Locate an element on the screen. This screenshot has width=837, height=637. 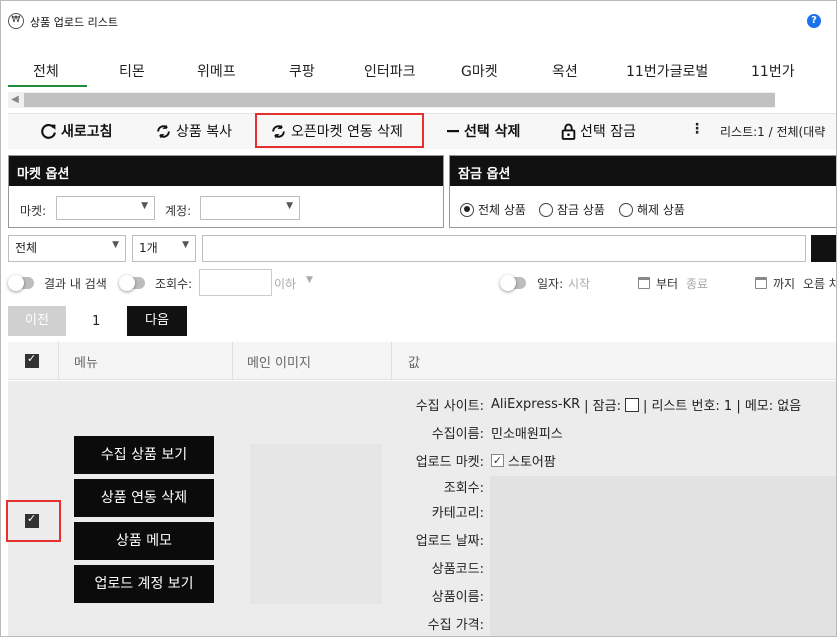
lock-options-title: 잠금 옵션 is located at coordinates (643, 171).